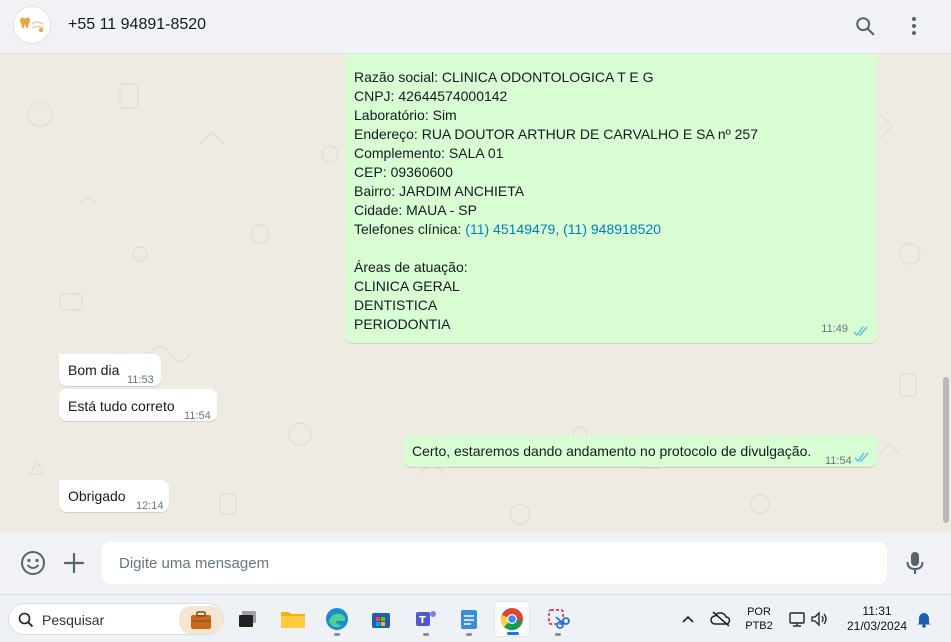 The width and height of the screenshot is (951, 642). Describe the element at coordinates (140, 380) in the screenshot. I see `message-time: 11:53` at that location.